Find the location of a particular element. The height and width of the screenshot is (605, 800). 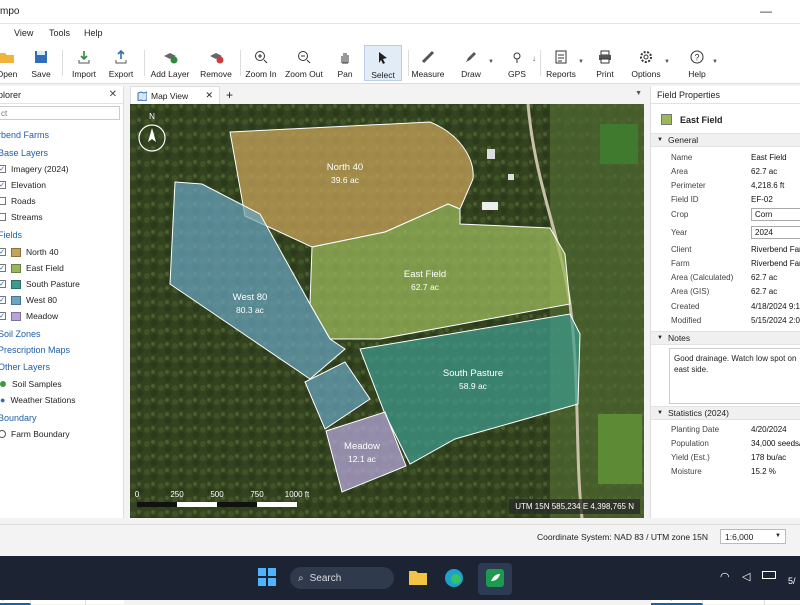

options-dropdown-icon: ▼ is located at coordinates (667, 62).